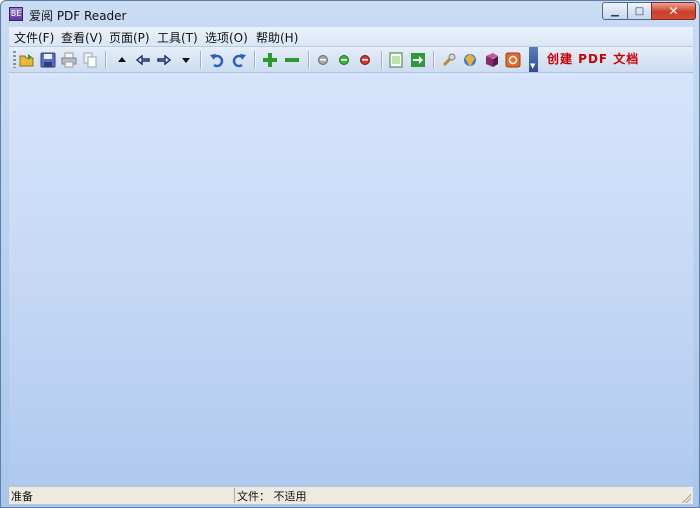 This screenshot has width=700, height=508. Describe the element at coordinates (418, 60) in the screenshot. I see `exit-icon` at that location.